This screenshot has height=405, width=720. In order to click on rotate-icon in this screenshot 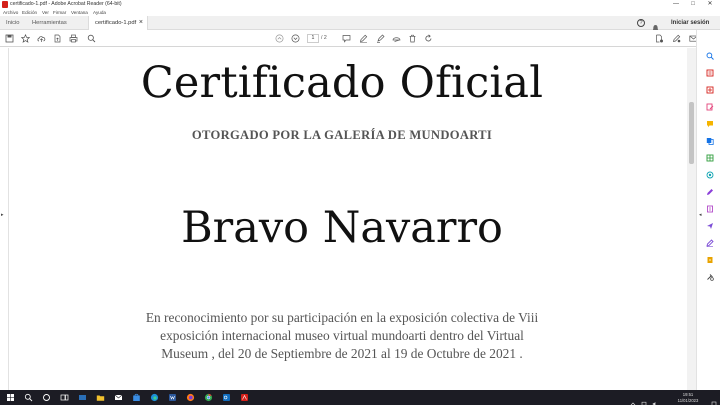, I will do `click(428, 38)`.